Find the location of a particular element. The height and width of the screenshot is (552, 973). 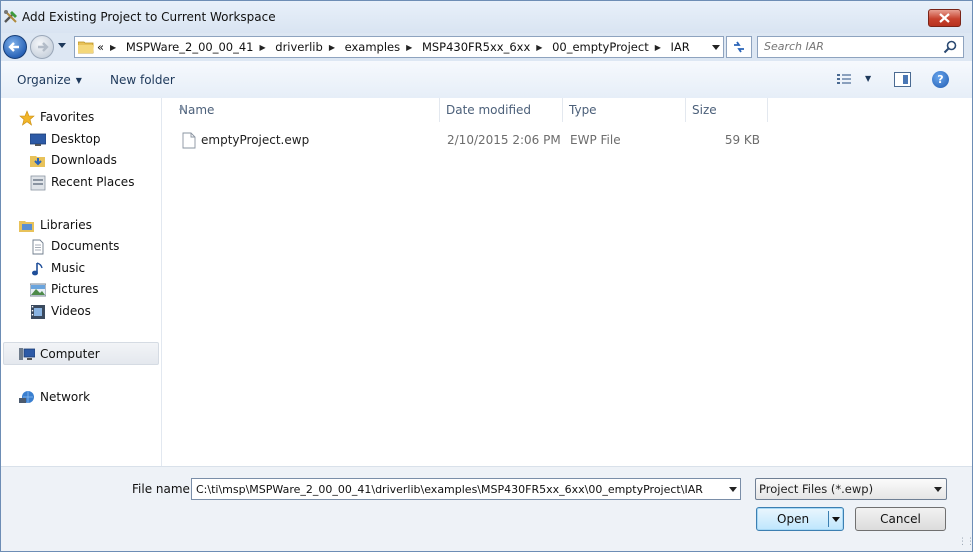

nav-label: Music is located at coordinates (68, 268).